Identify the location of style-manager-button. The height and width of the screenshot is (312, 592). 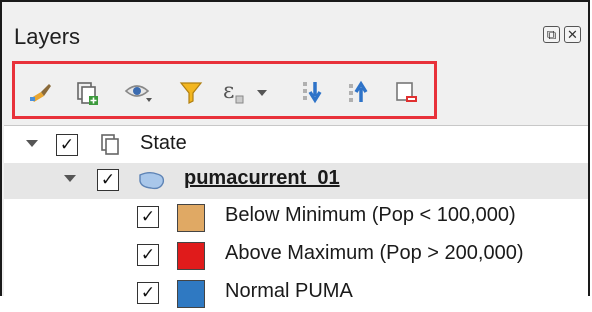
(41, 92).